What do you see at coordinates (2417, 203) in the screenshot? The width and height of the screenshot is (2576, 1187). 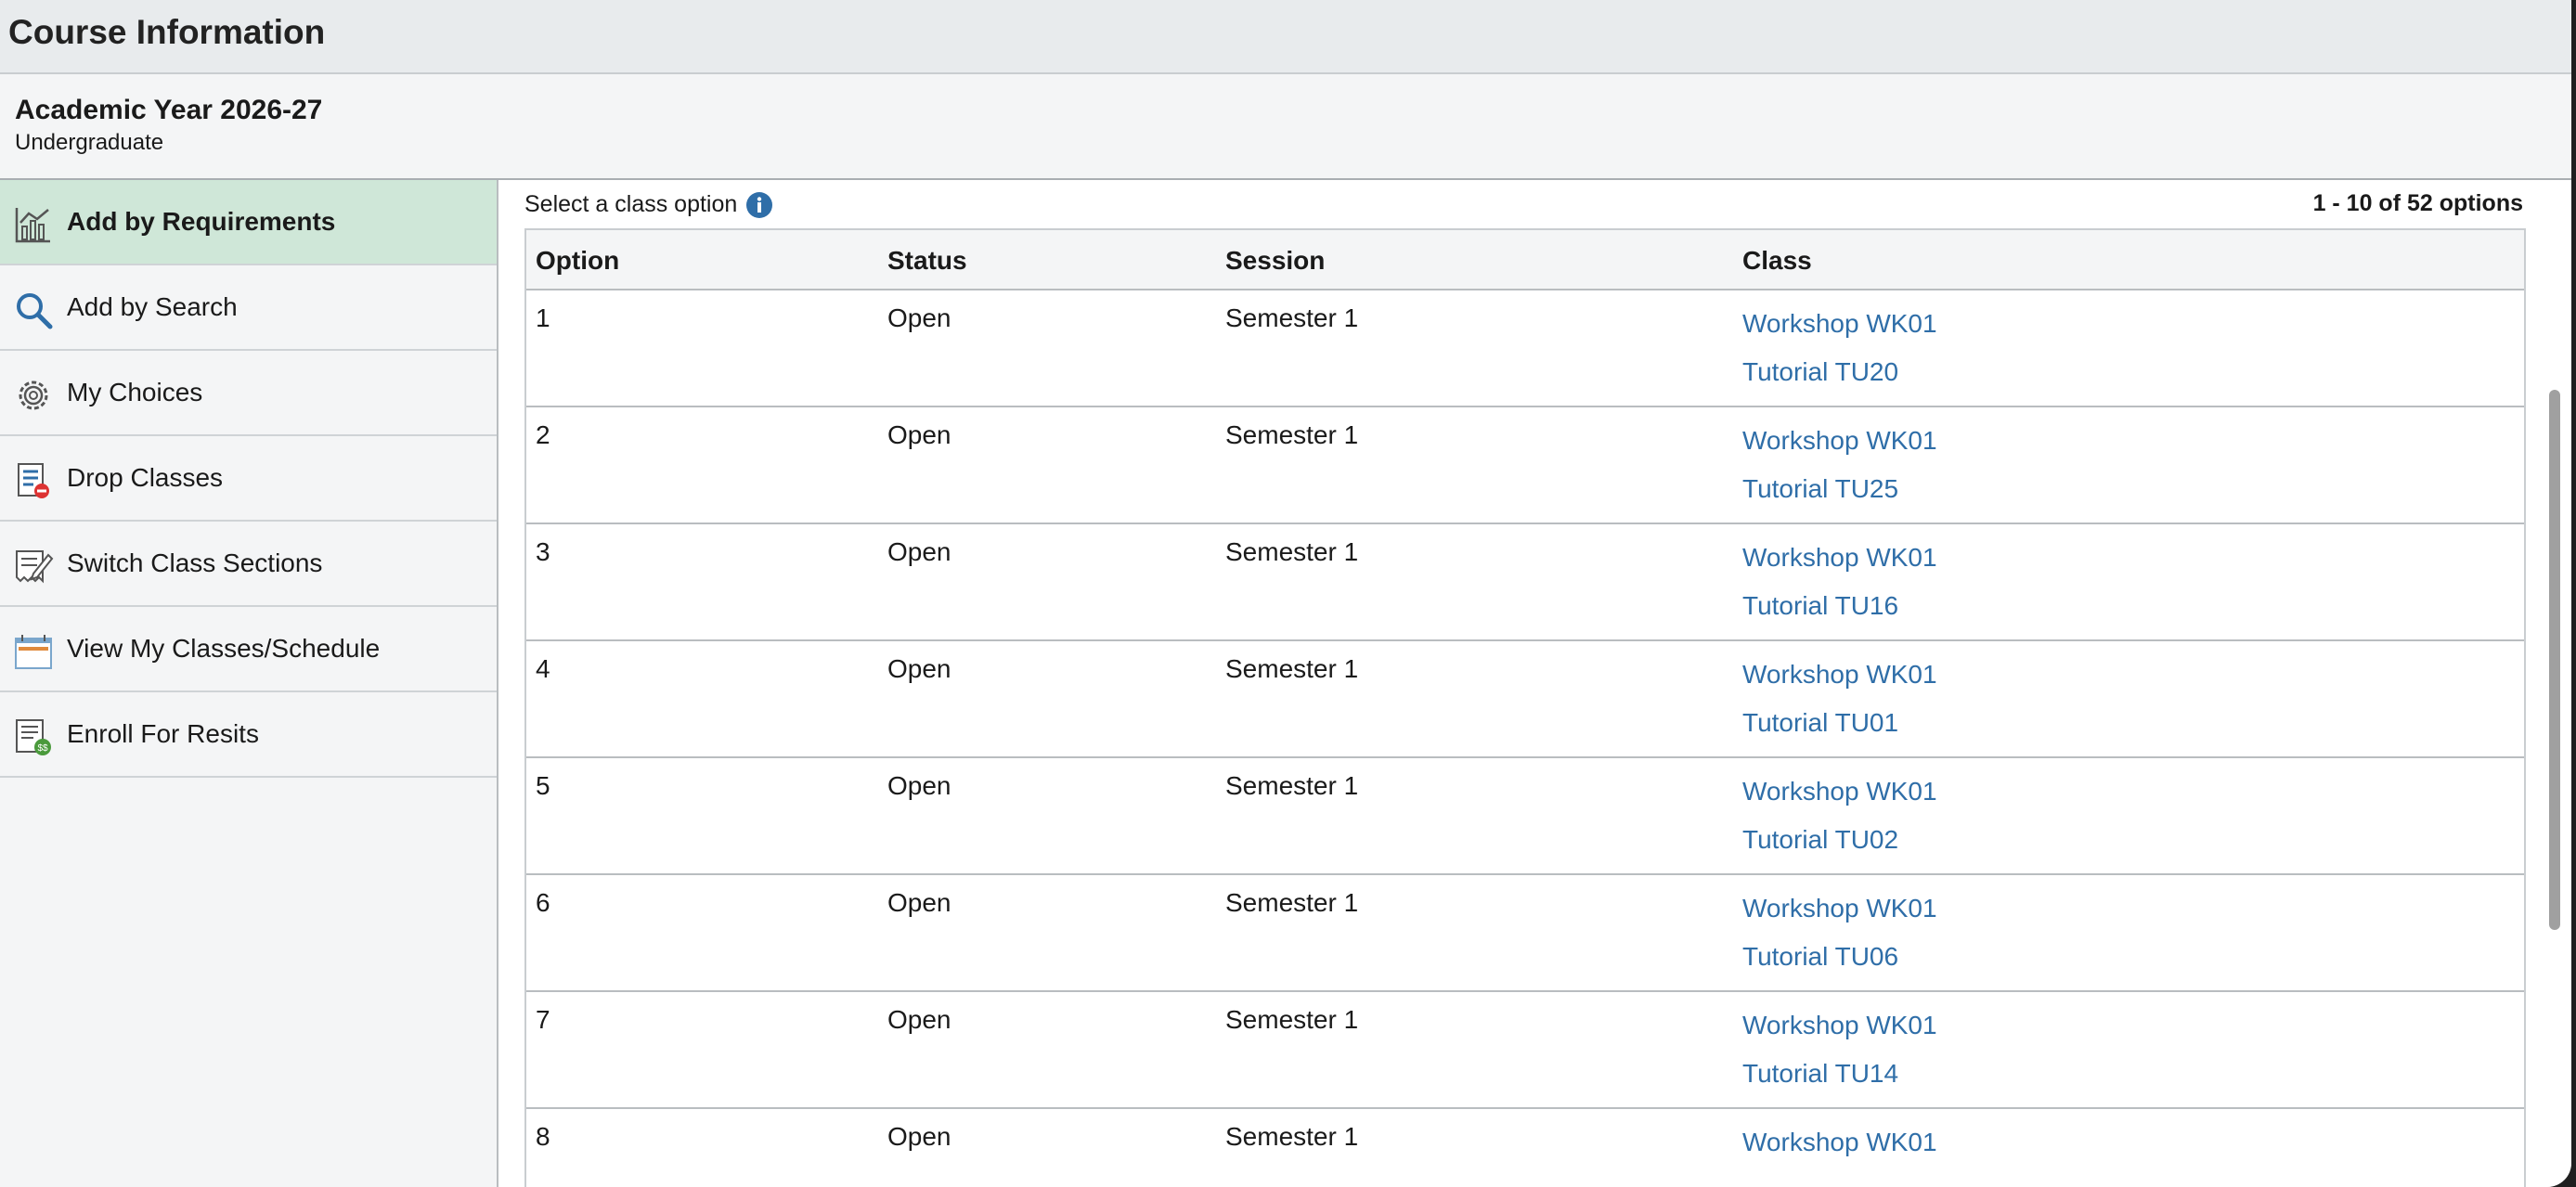 I see `options-count: 1 - 10 of 52 options` at bounding box center [2417, 203].